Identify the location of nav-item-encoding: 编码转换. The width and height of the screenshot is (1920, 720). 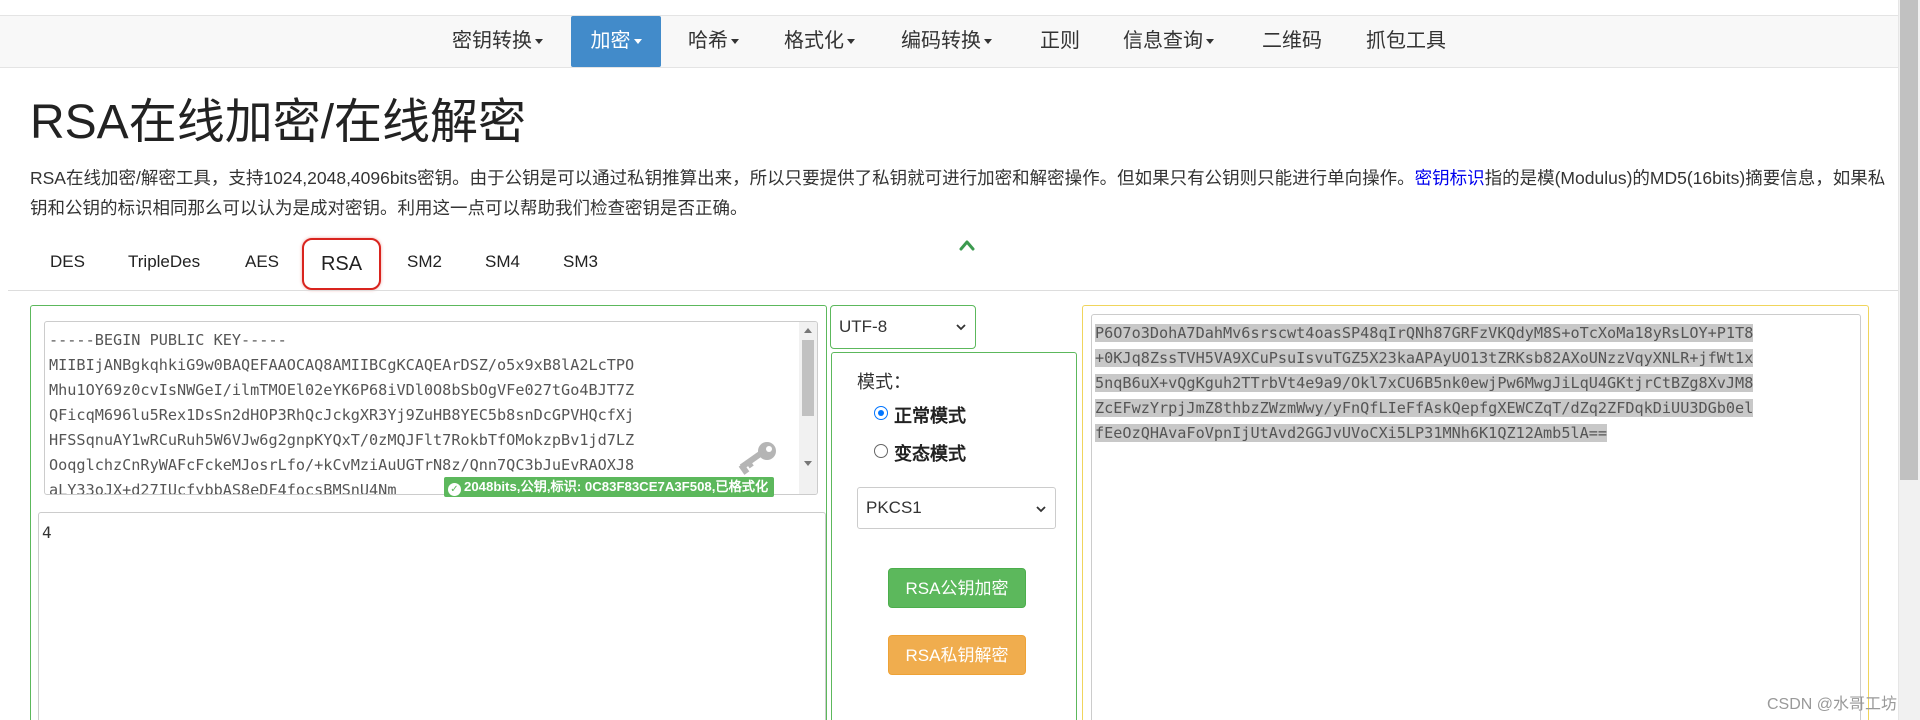
(946, 41).